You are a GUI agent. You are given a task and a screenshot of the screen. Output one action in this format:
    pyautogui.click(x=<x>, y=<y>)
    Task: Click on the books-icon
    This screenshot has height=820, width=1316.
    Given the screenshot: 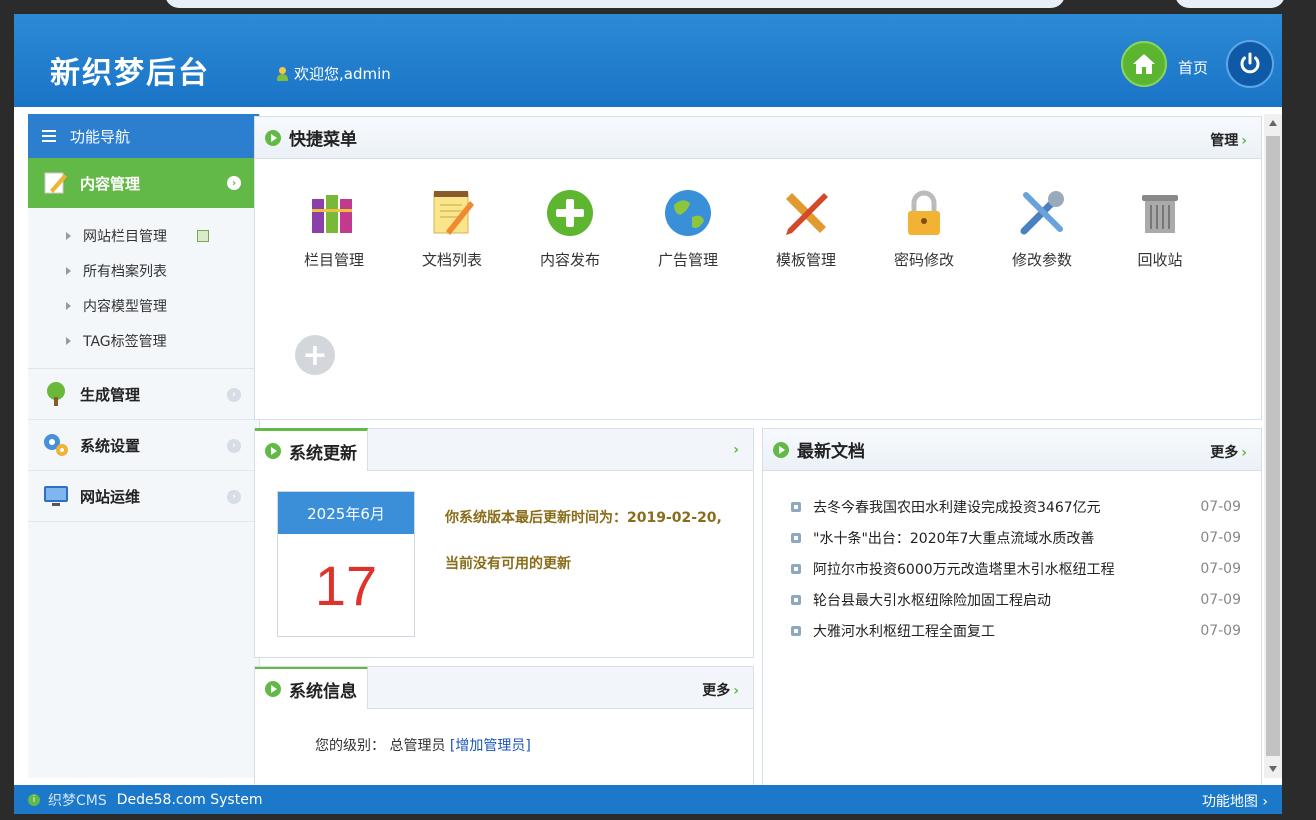 What is the action you would take?
    pyautogui.click(x=332, y=214)
    